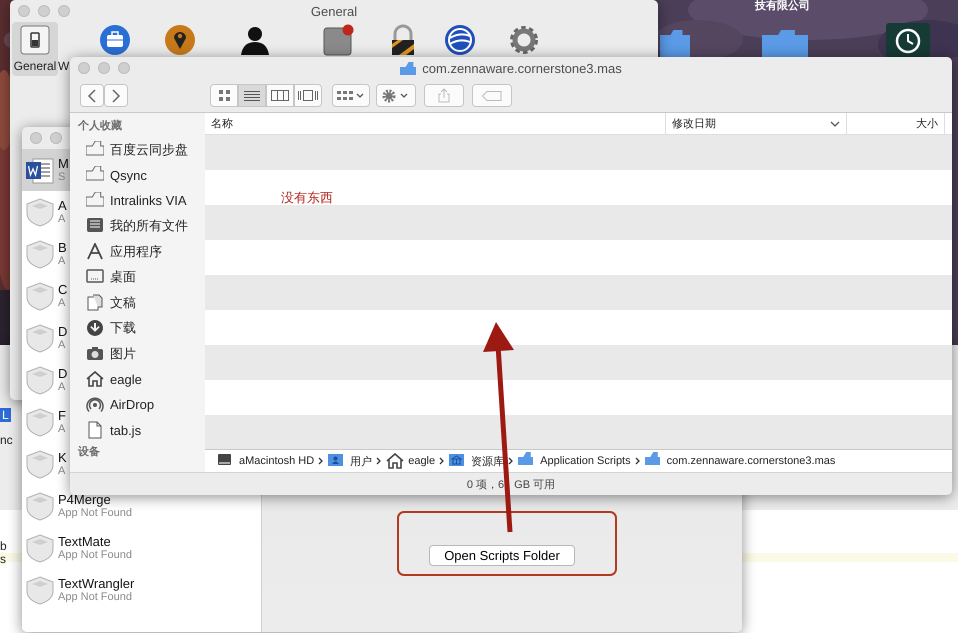  Describe the element at coordinates (85, 541) in the screenshot. I see `app-name: TextMate` at that location.